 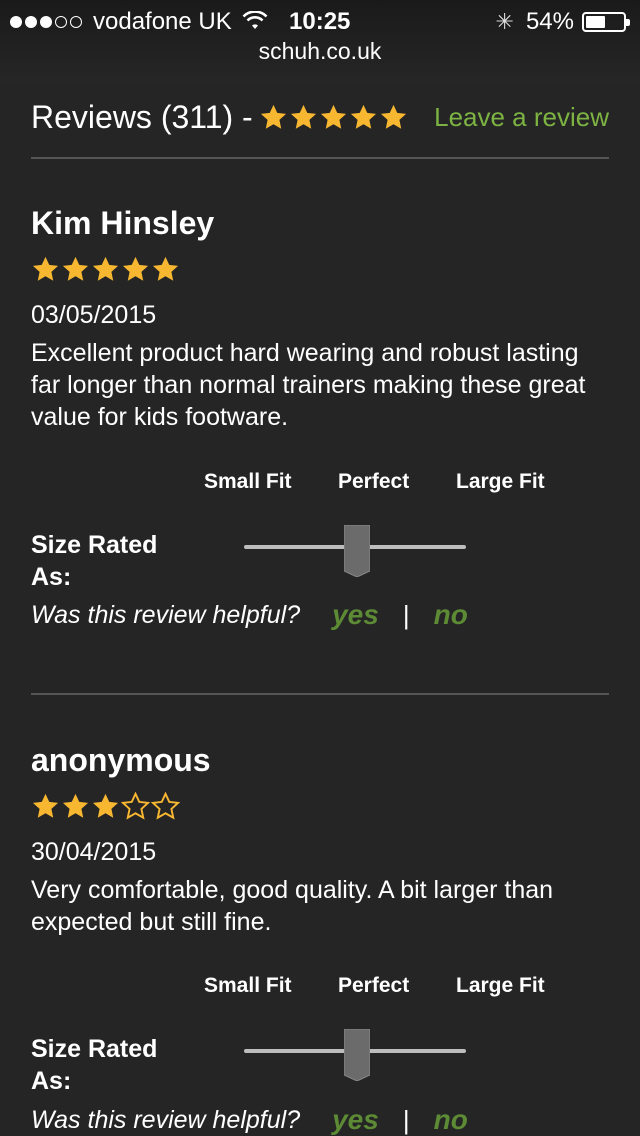 What do you see at coordinates (628, 22) in the screenshot?
I see `battery-nub` at bounding box center [628, 22].